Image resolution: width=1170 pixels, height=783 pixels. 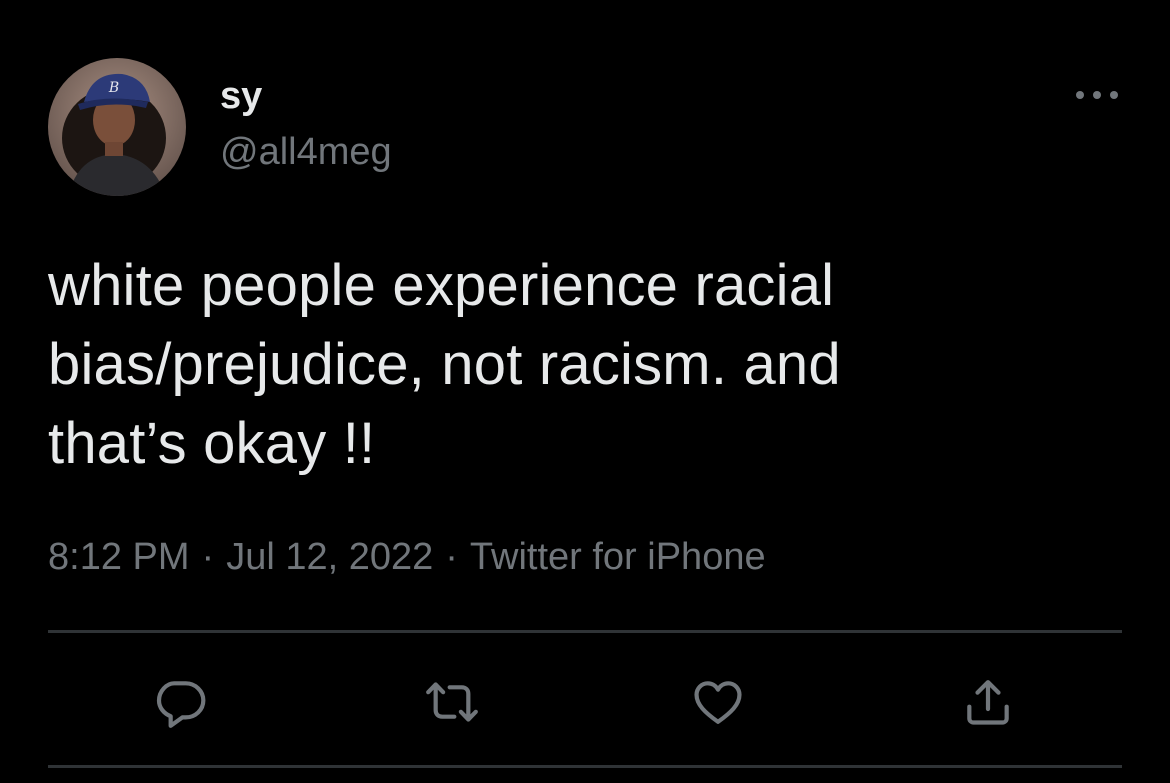 What do you see at coordinates (119, 557) in the screenshot?
I see `tweet-time: 8:12 PM` at bounding box center [119, 557].